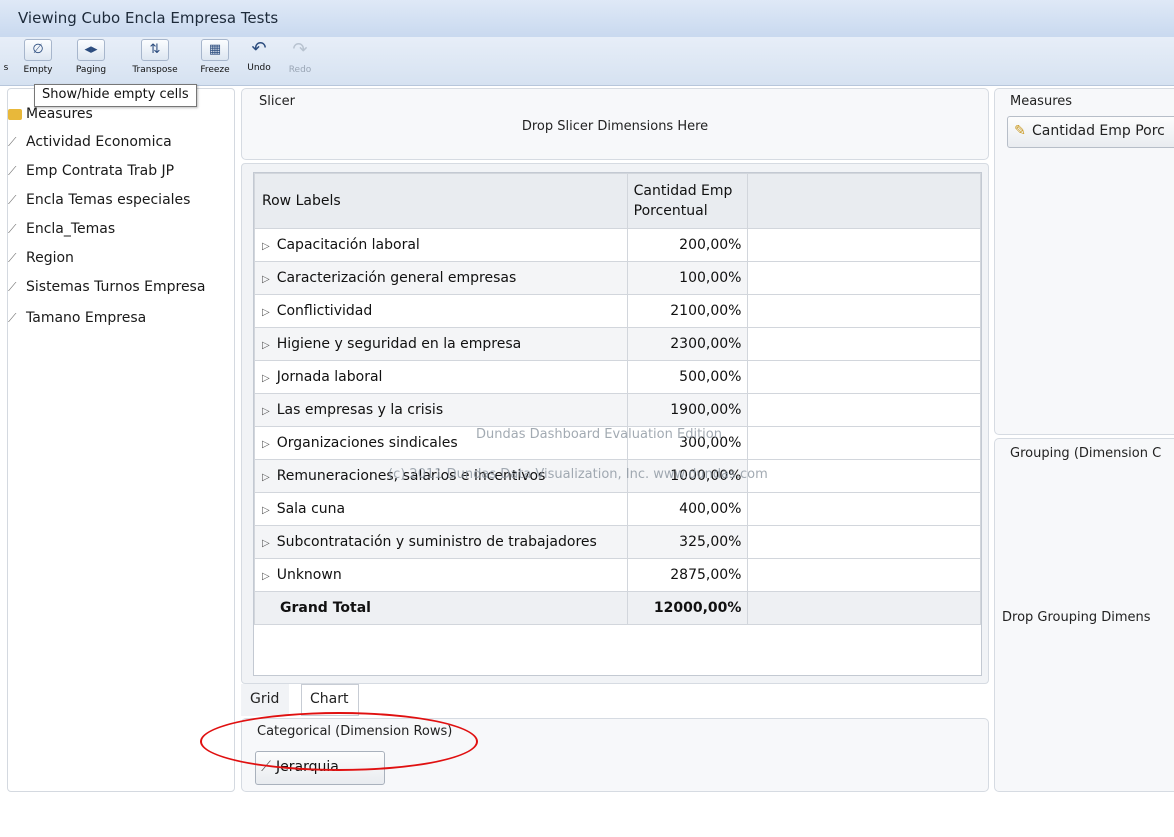 This screenshot has width=1174, height=837. Describe the element at coordinates (1020, 131) in the screenshot. I see `measure-ruler-icon: ✎` at that location.